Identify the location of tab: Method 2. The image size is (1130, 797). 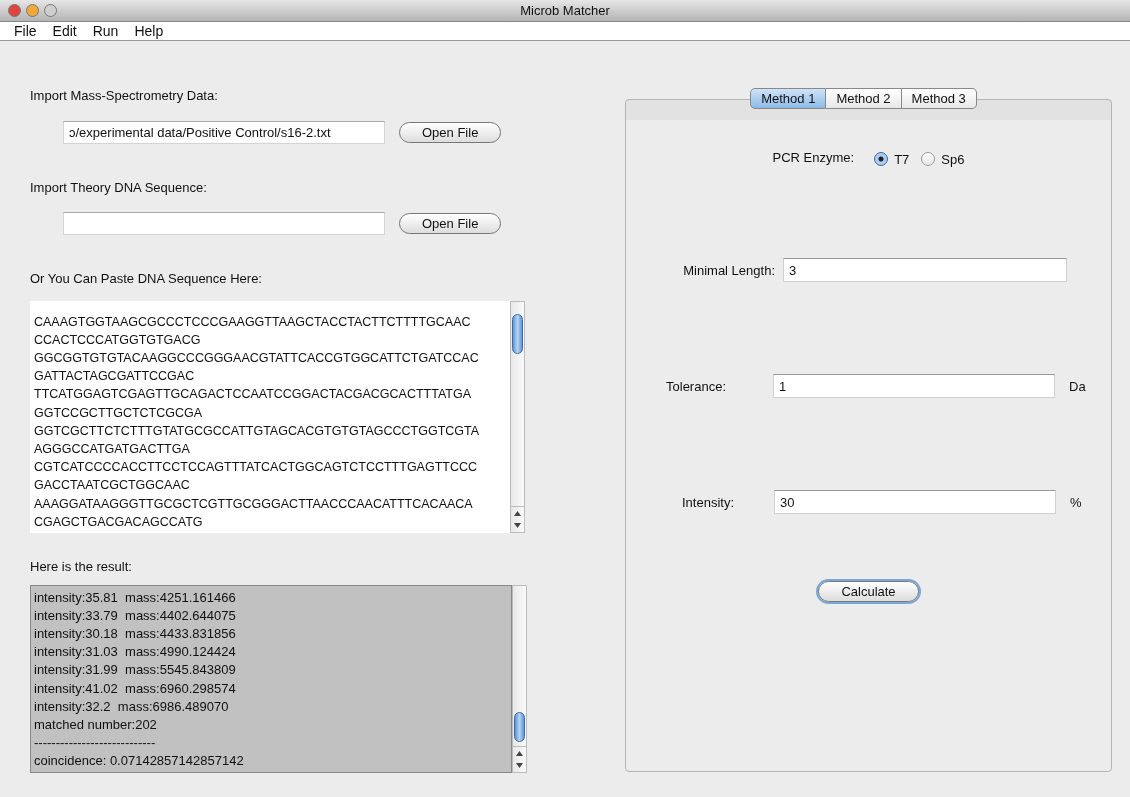
(864, 98).